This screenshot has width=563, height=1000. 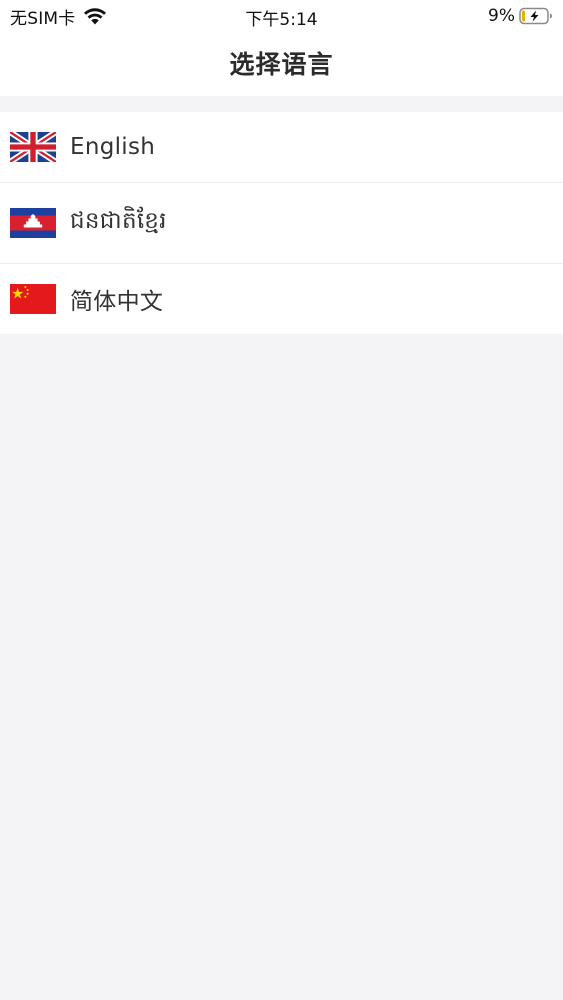 I want to click on status-bar: 无SIM卡 下午5:14 9%, so click(x=281, y=16).